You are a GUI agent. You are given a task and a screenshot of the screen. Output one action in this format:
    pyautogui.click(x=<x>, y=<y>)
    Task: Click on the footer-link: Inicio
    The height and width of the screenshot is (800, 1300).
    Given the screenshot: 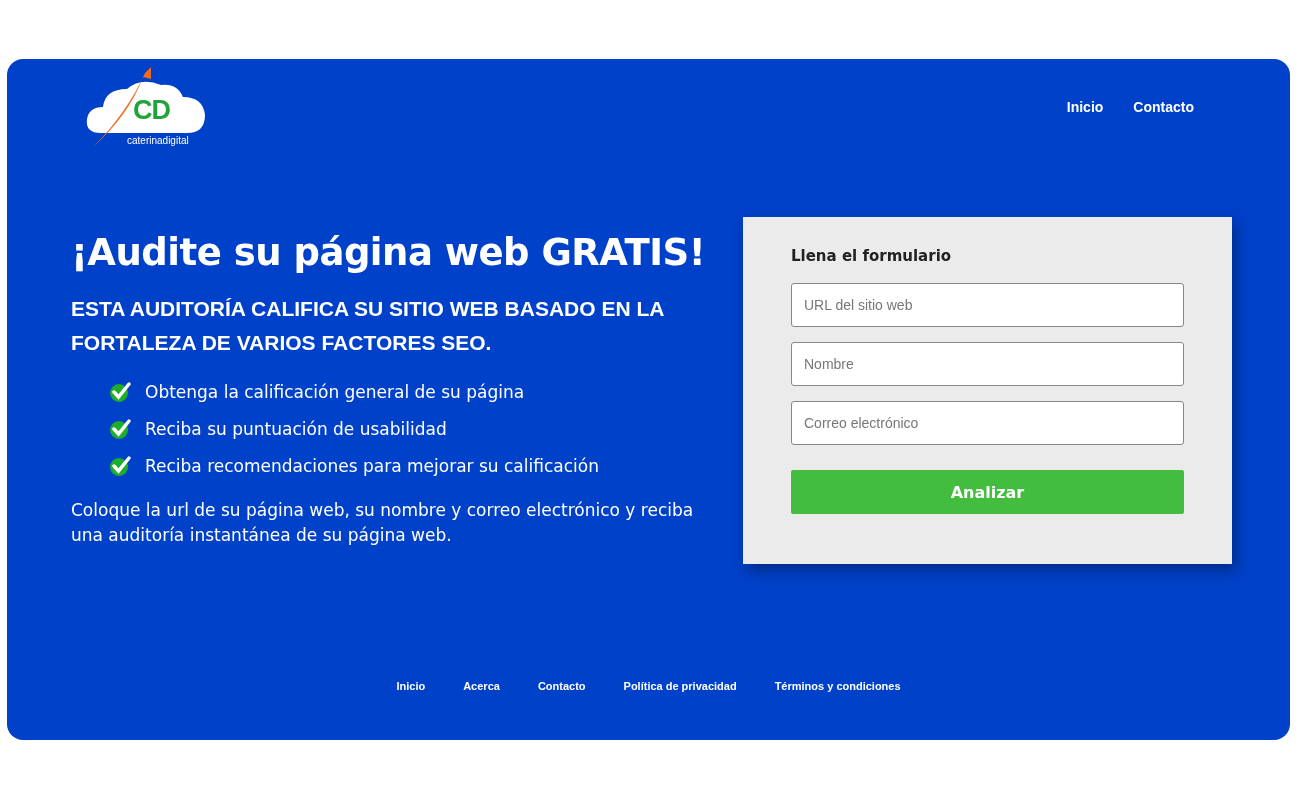 What is the action you would take?
    pyautogui.click(x=411, y=686)
    